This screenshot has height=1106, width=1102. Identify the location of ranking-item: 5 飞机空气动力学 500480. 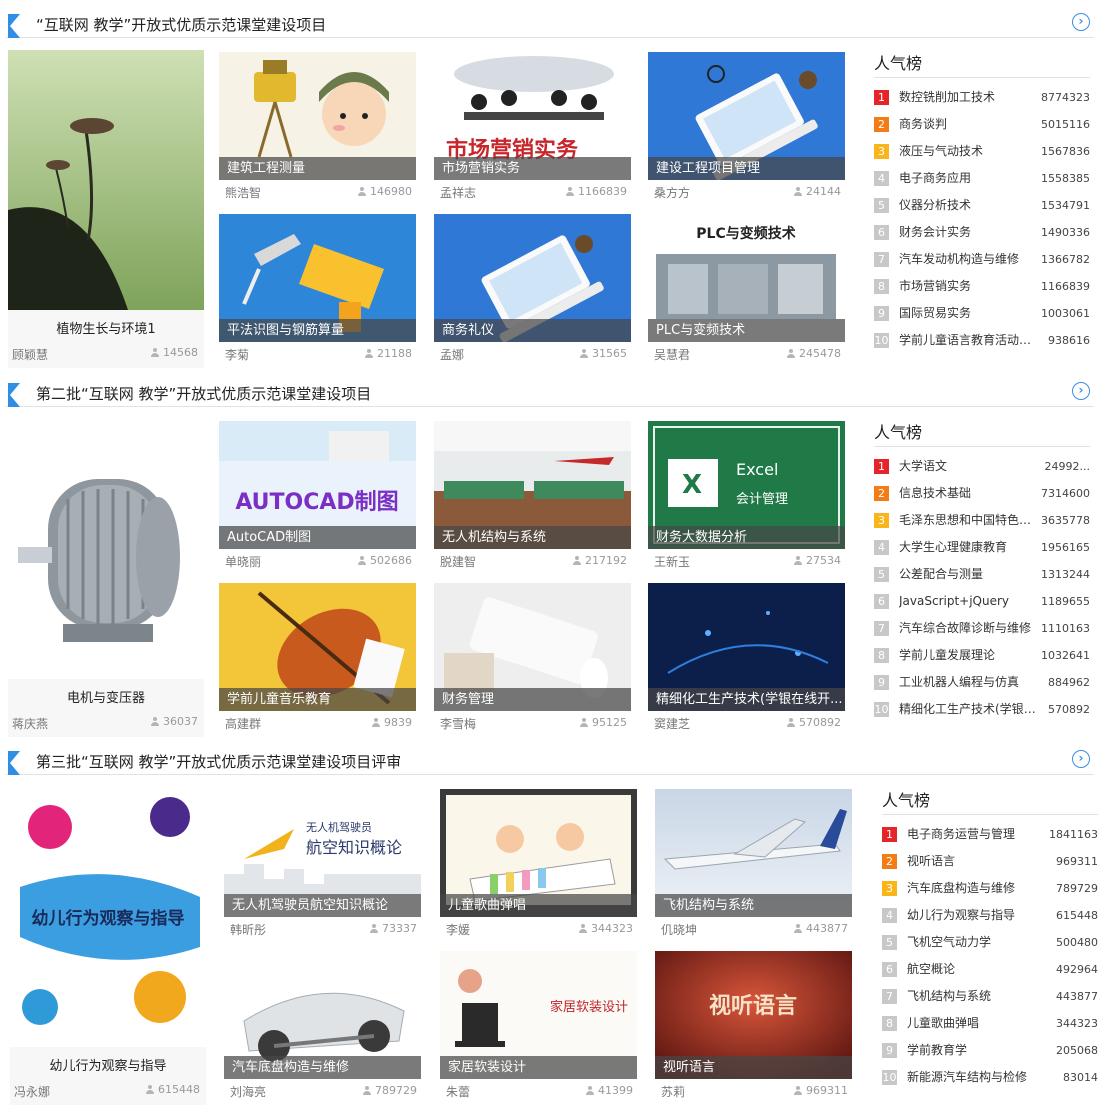
(990, 942).